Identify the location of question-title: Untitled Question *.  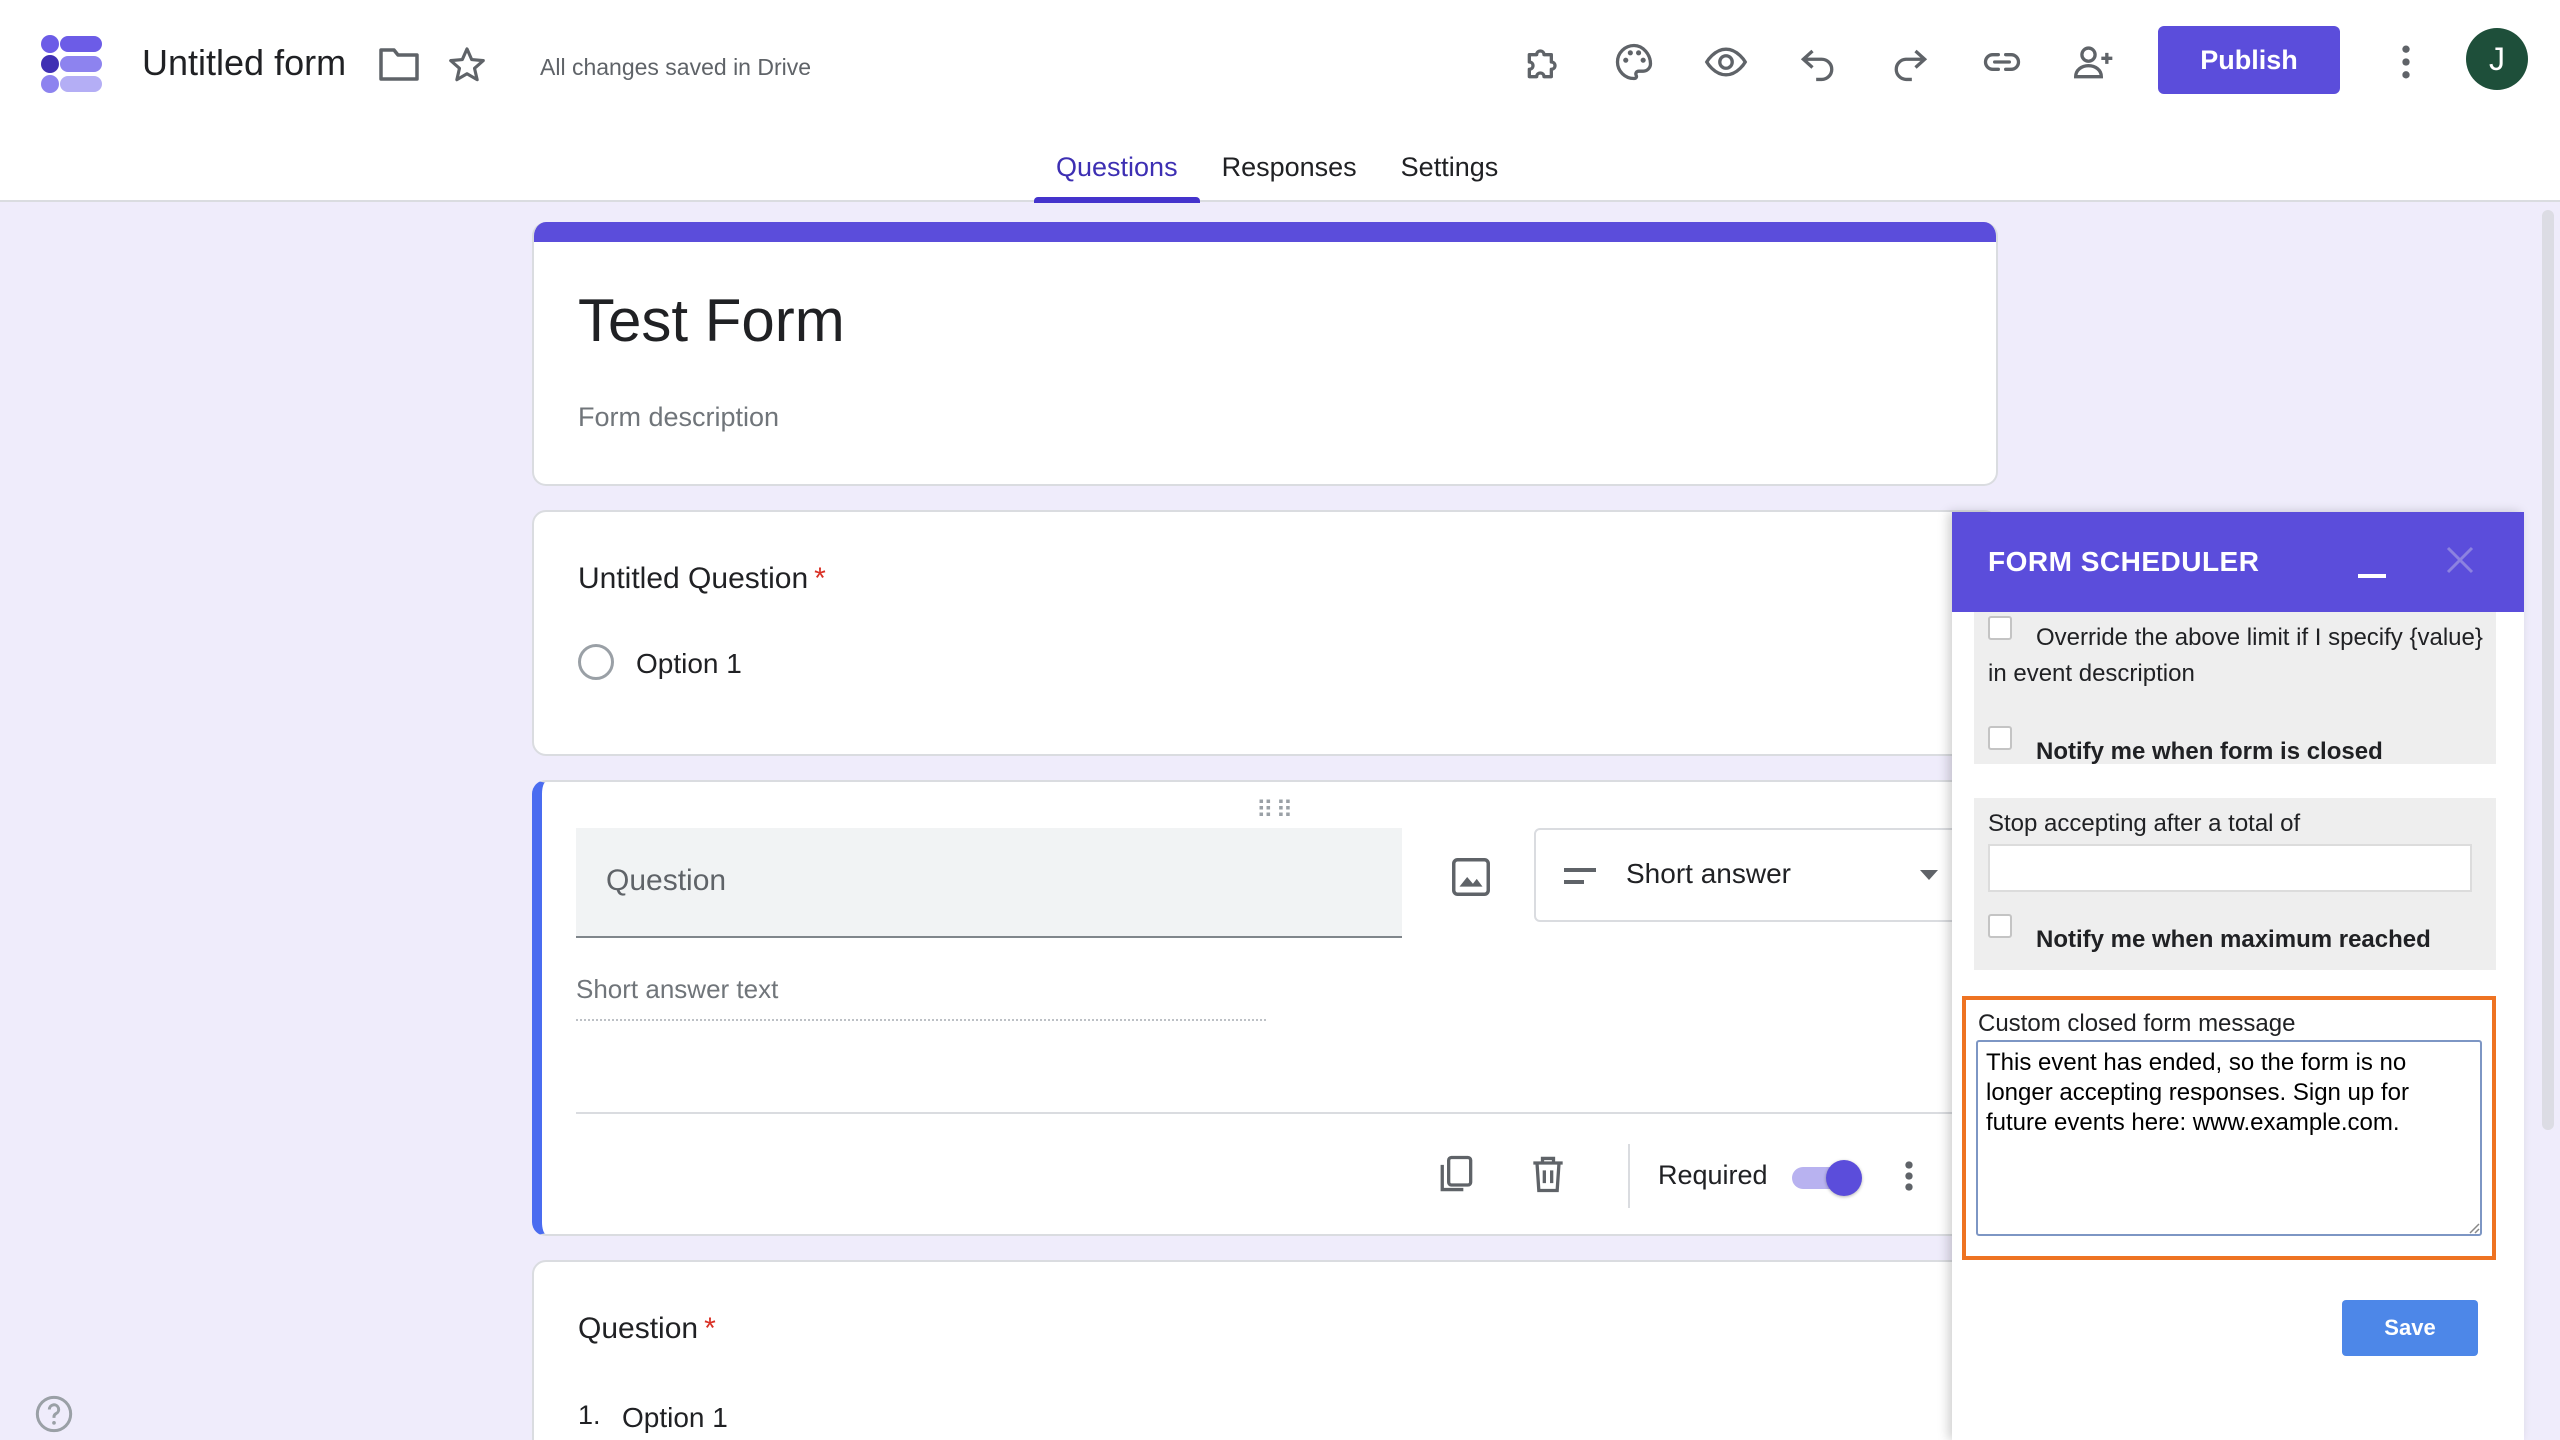
(702, 578).